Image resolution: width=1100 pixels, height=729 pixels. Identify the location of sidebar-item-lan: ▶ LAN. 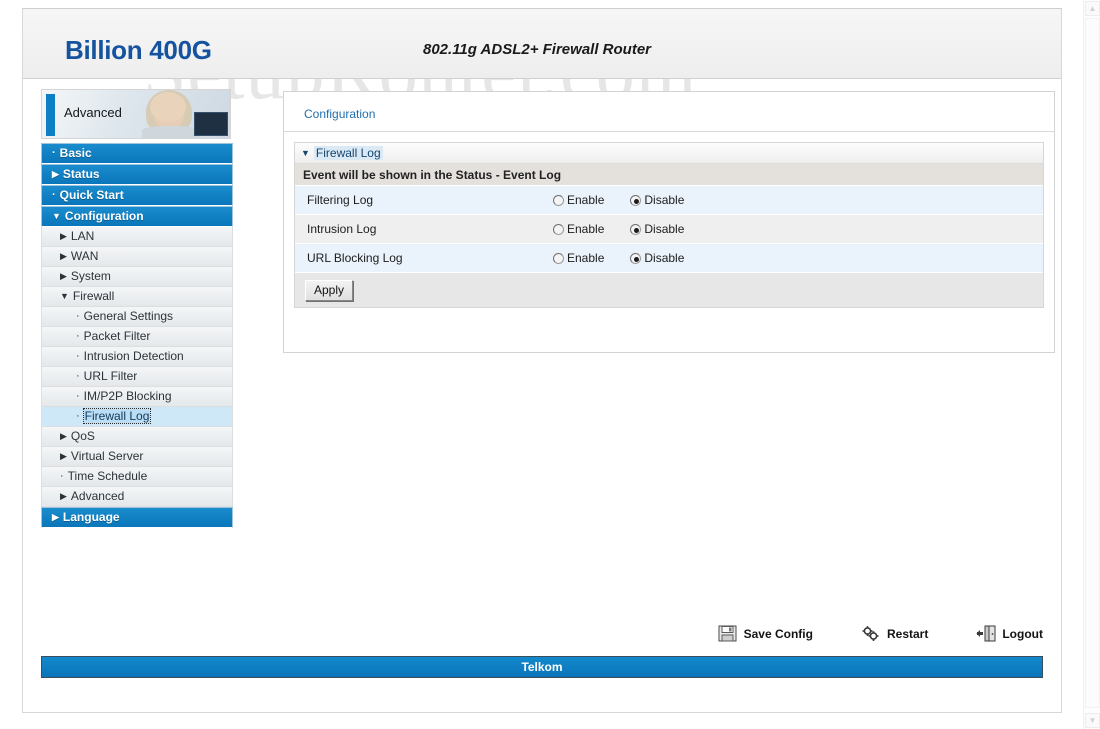
(137, 237).